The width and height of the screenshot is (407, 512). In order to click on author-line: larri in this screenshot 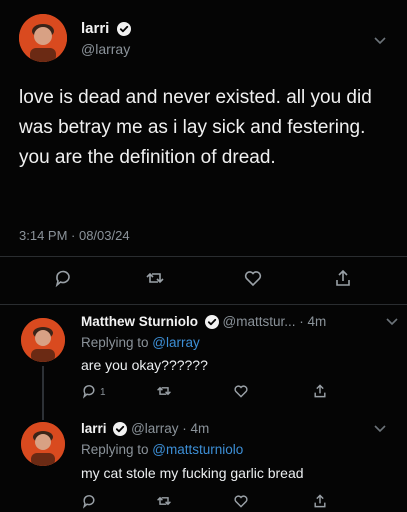, I will do `click(106, 28)`.